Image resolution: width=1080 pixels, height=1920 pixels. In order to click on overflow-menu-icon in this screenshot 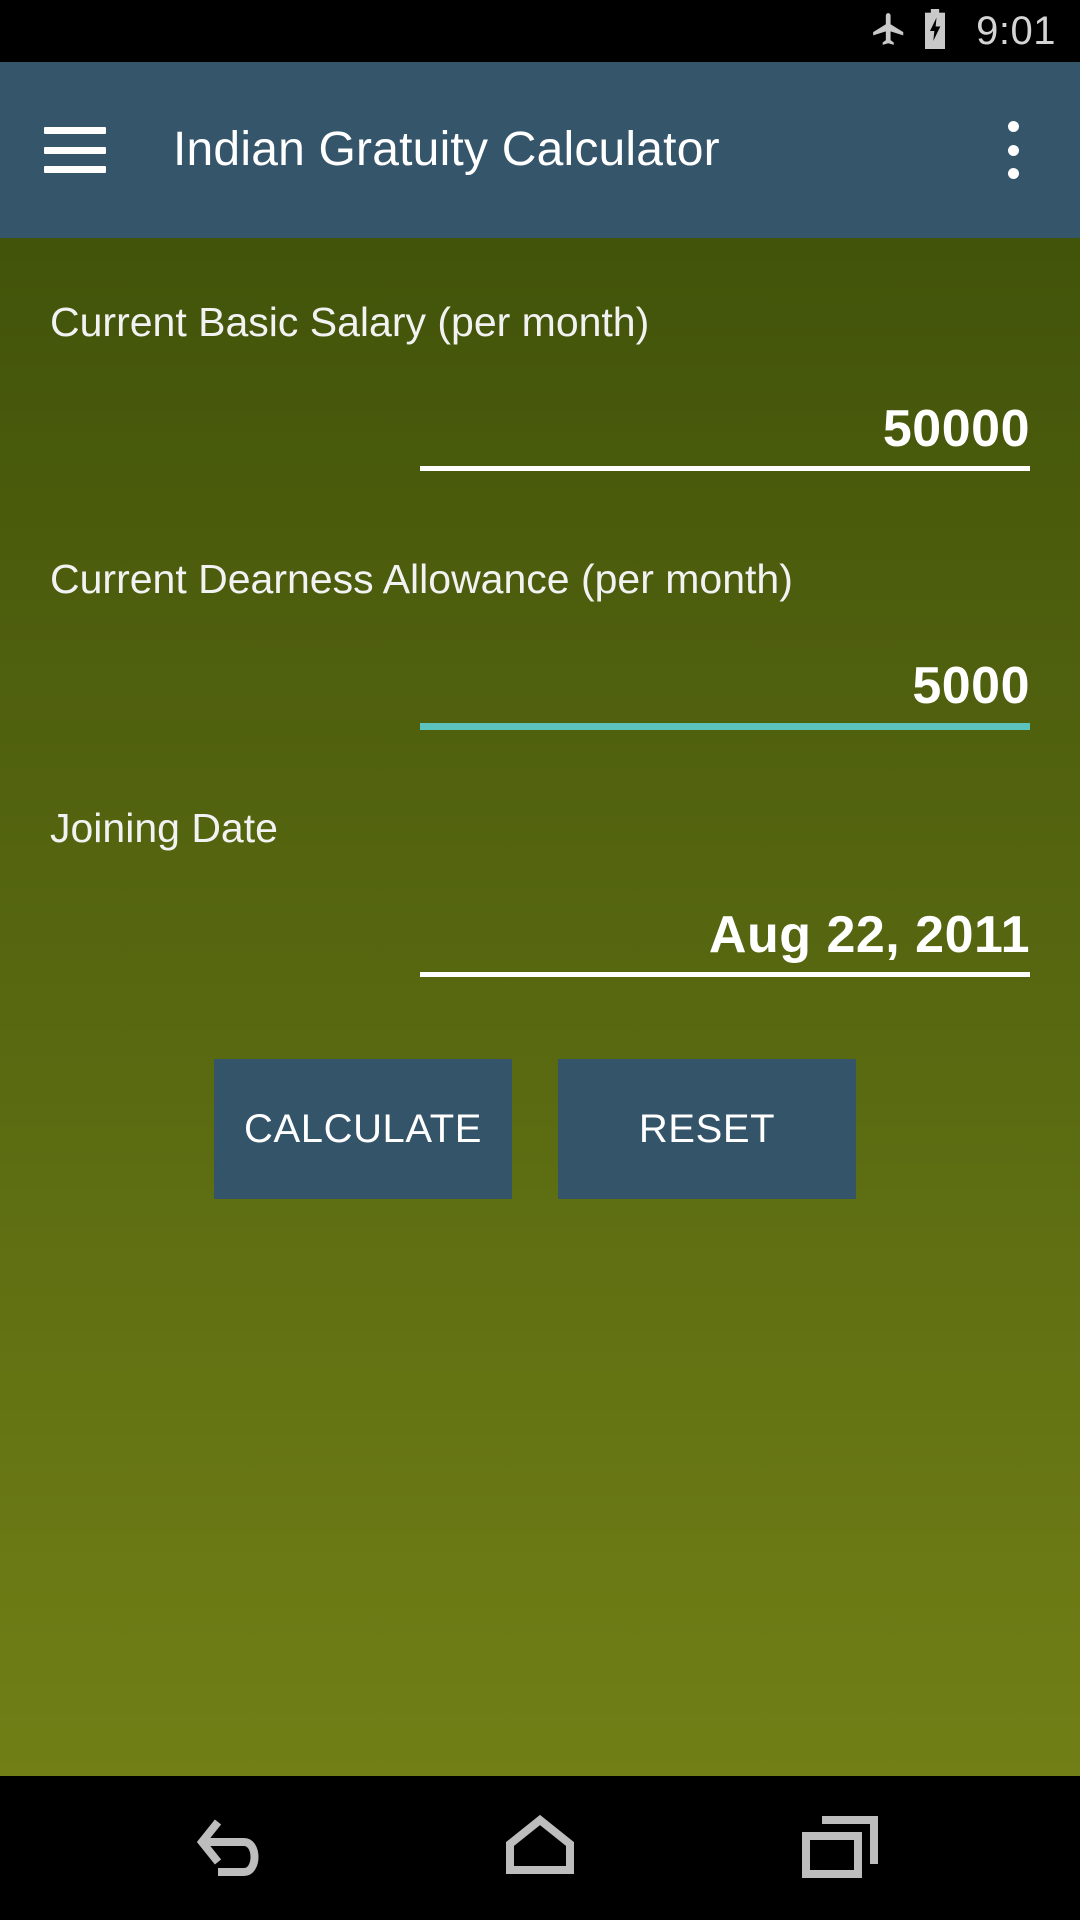, I will do `click(1013, 150)`.